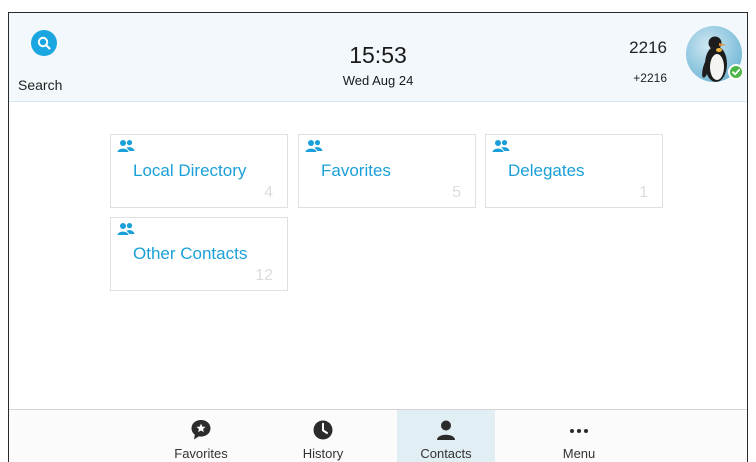 The image size is (756, 462). What do you see at coordinates (190, 253) in the screenshot?
I see `group-label: Other Contacts` at bounding box center [190, 253].